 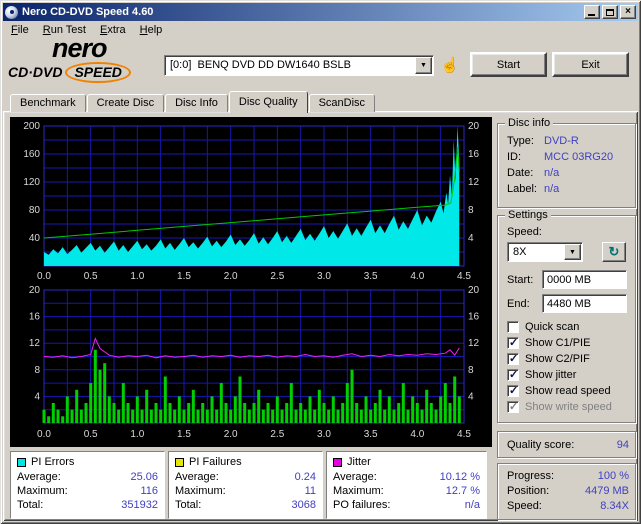 What do you see at coordinates (80, 48) in the screenshot?
I see `nero-logo-text: nero` at bounding box center [80, 48].